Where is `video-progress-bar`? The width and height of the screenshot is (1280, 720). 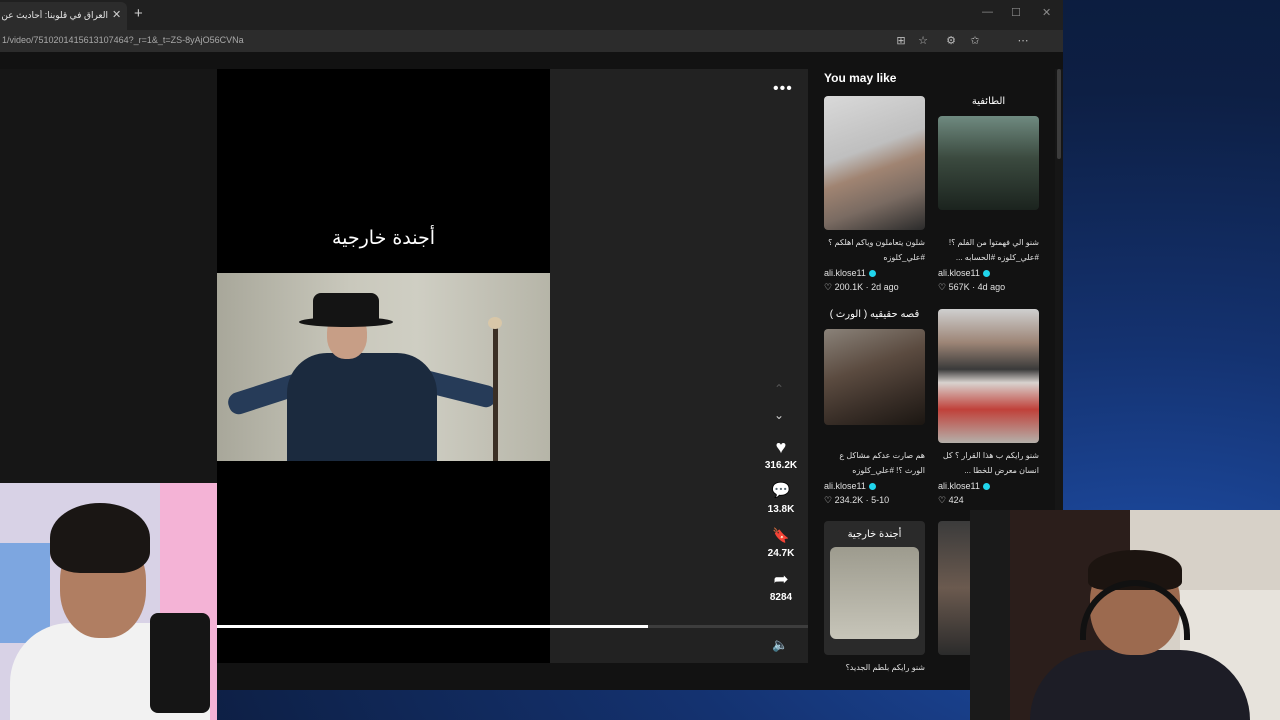 video-progress-bar is located at coordinates (512, 626).